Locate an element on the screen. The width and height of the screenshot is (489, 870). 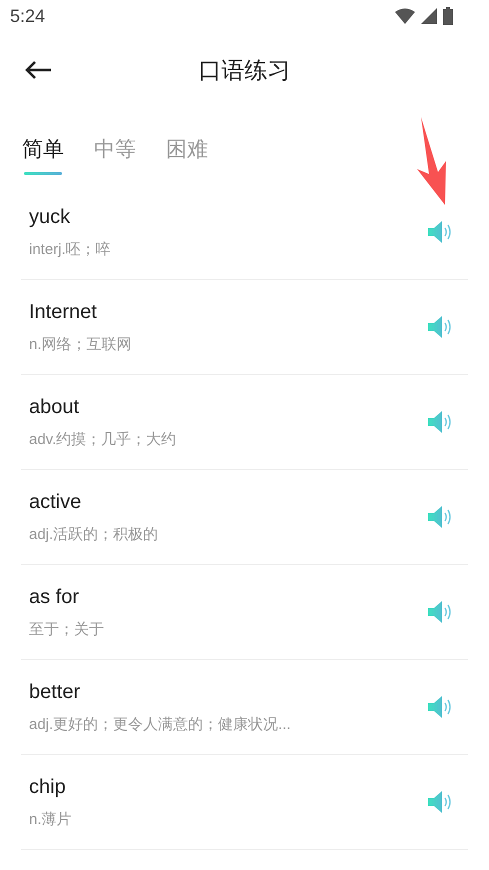
battery-icon is located at coordinates (448, 16).